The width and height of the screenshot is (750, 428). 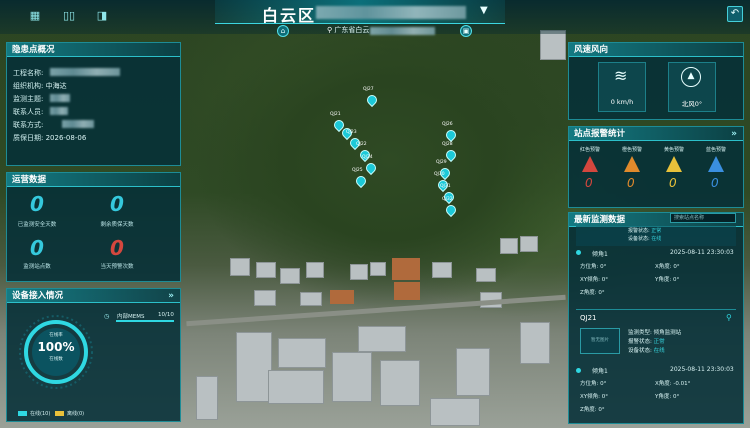 I want to click on back-arrow-icon: ↶, so click(x=735, y=14).